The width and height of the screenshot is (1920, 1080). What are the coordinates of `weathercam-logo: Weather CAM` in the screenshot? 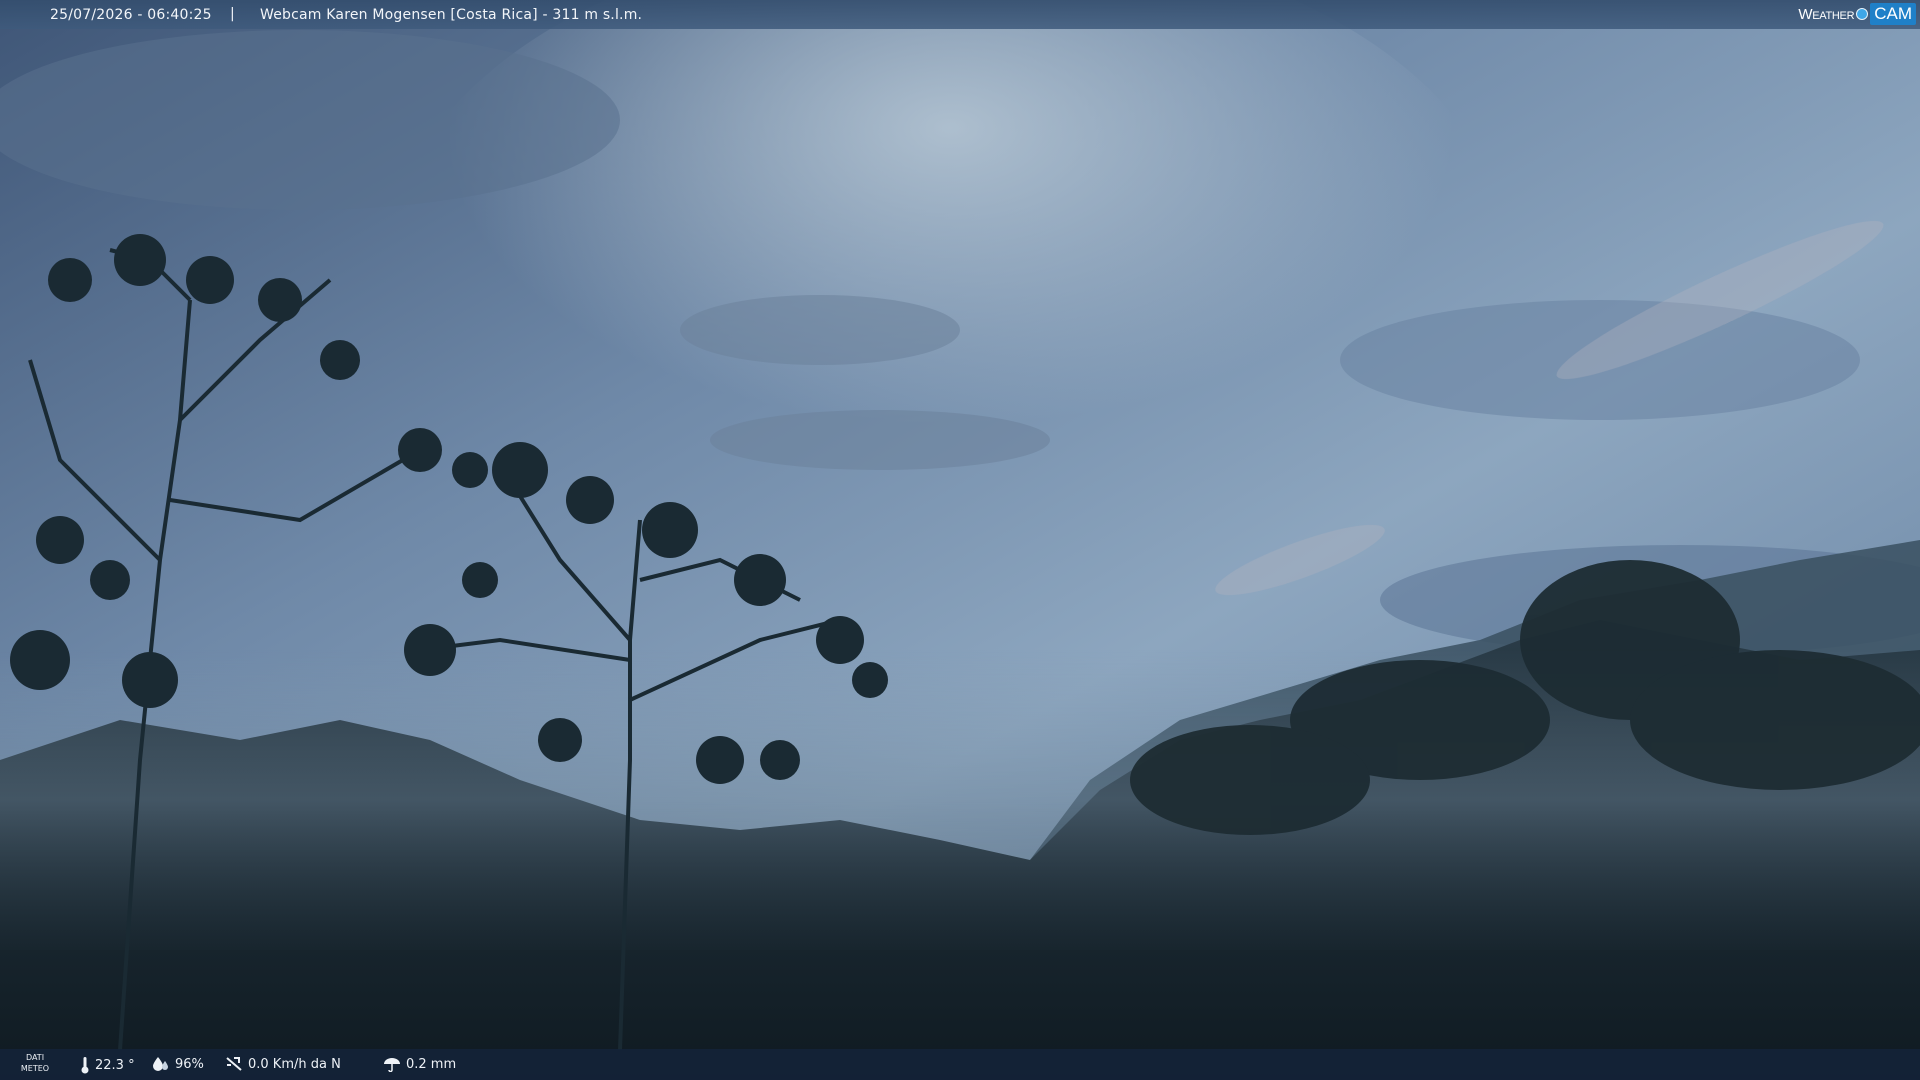 It's located at (1857, 14).